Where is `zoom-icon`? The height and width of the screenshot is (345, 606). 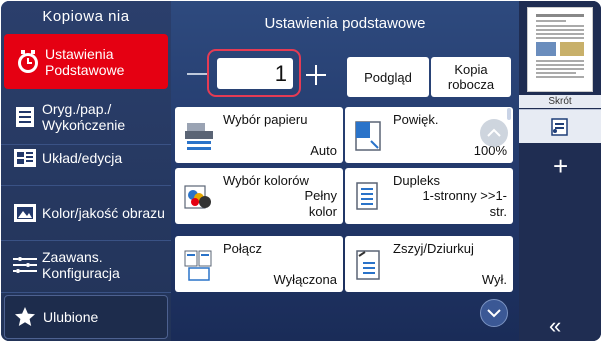 zoom-icon is located at coordinates (369, 136).